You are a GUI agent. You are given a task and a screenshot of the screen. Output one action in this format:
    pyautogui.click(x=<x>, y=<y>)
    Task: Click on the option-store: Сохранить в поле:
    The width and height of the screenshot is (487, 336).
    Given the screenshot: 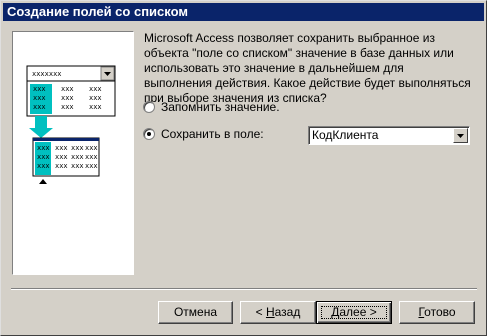 What is the action you would take?
    pyautogui.click(x=203, y=134)
    